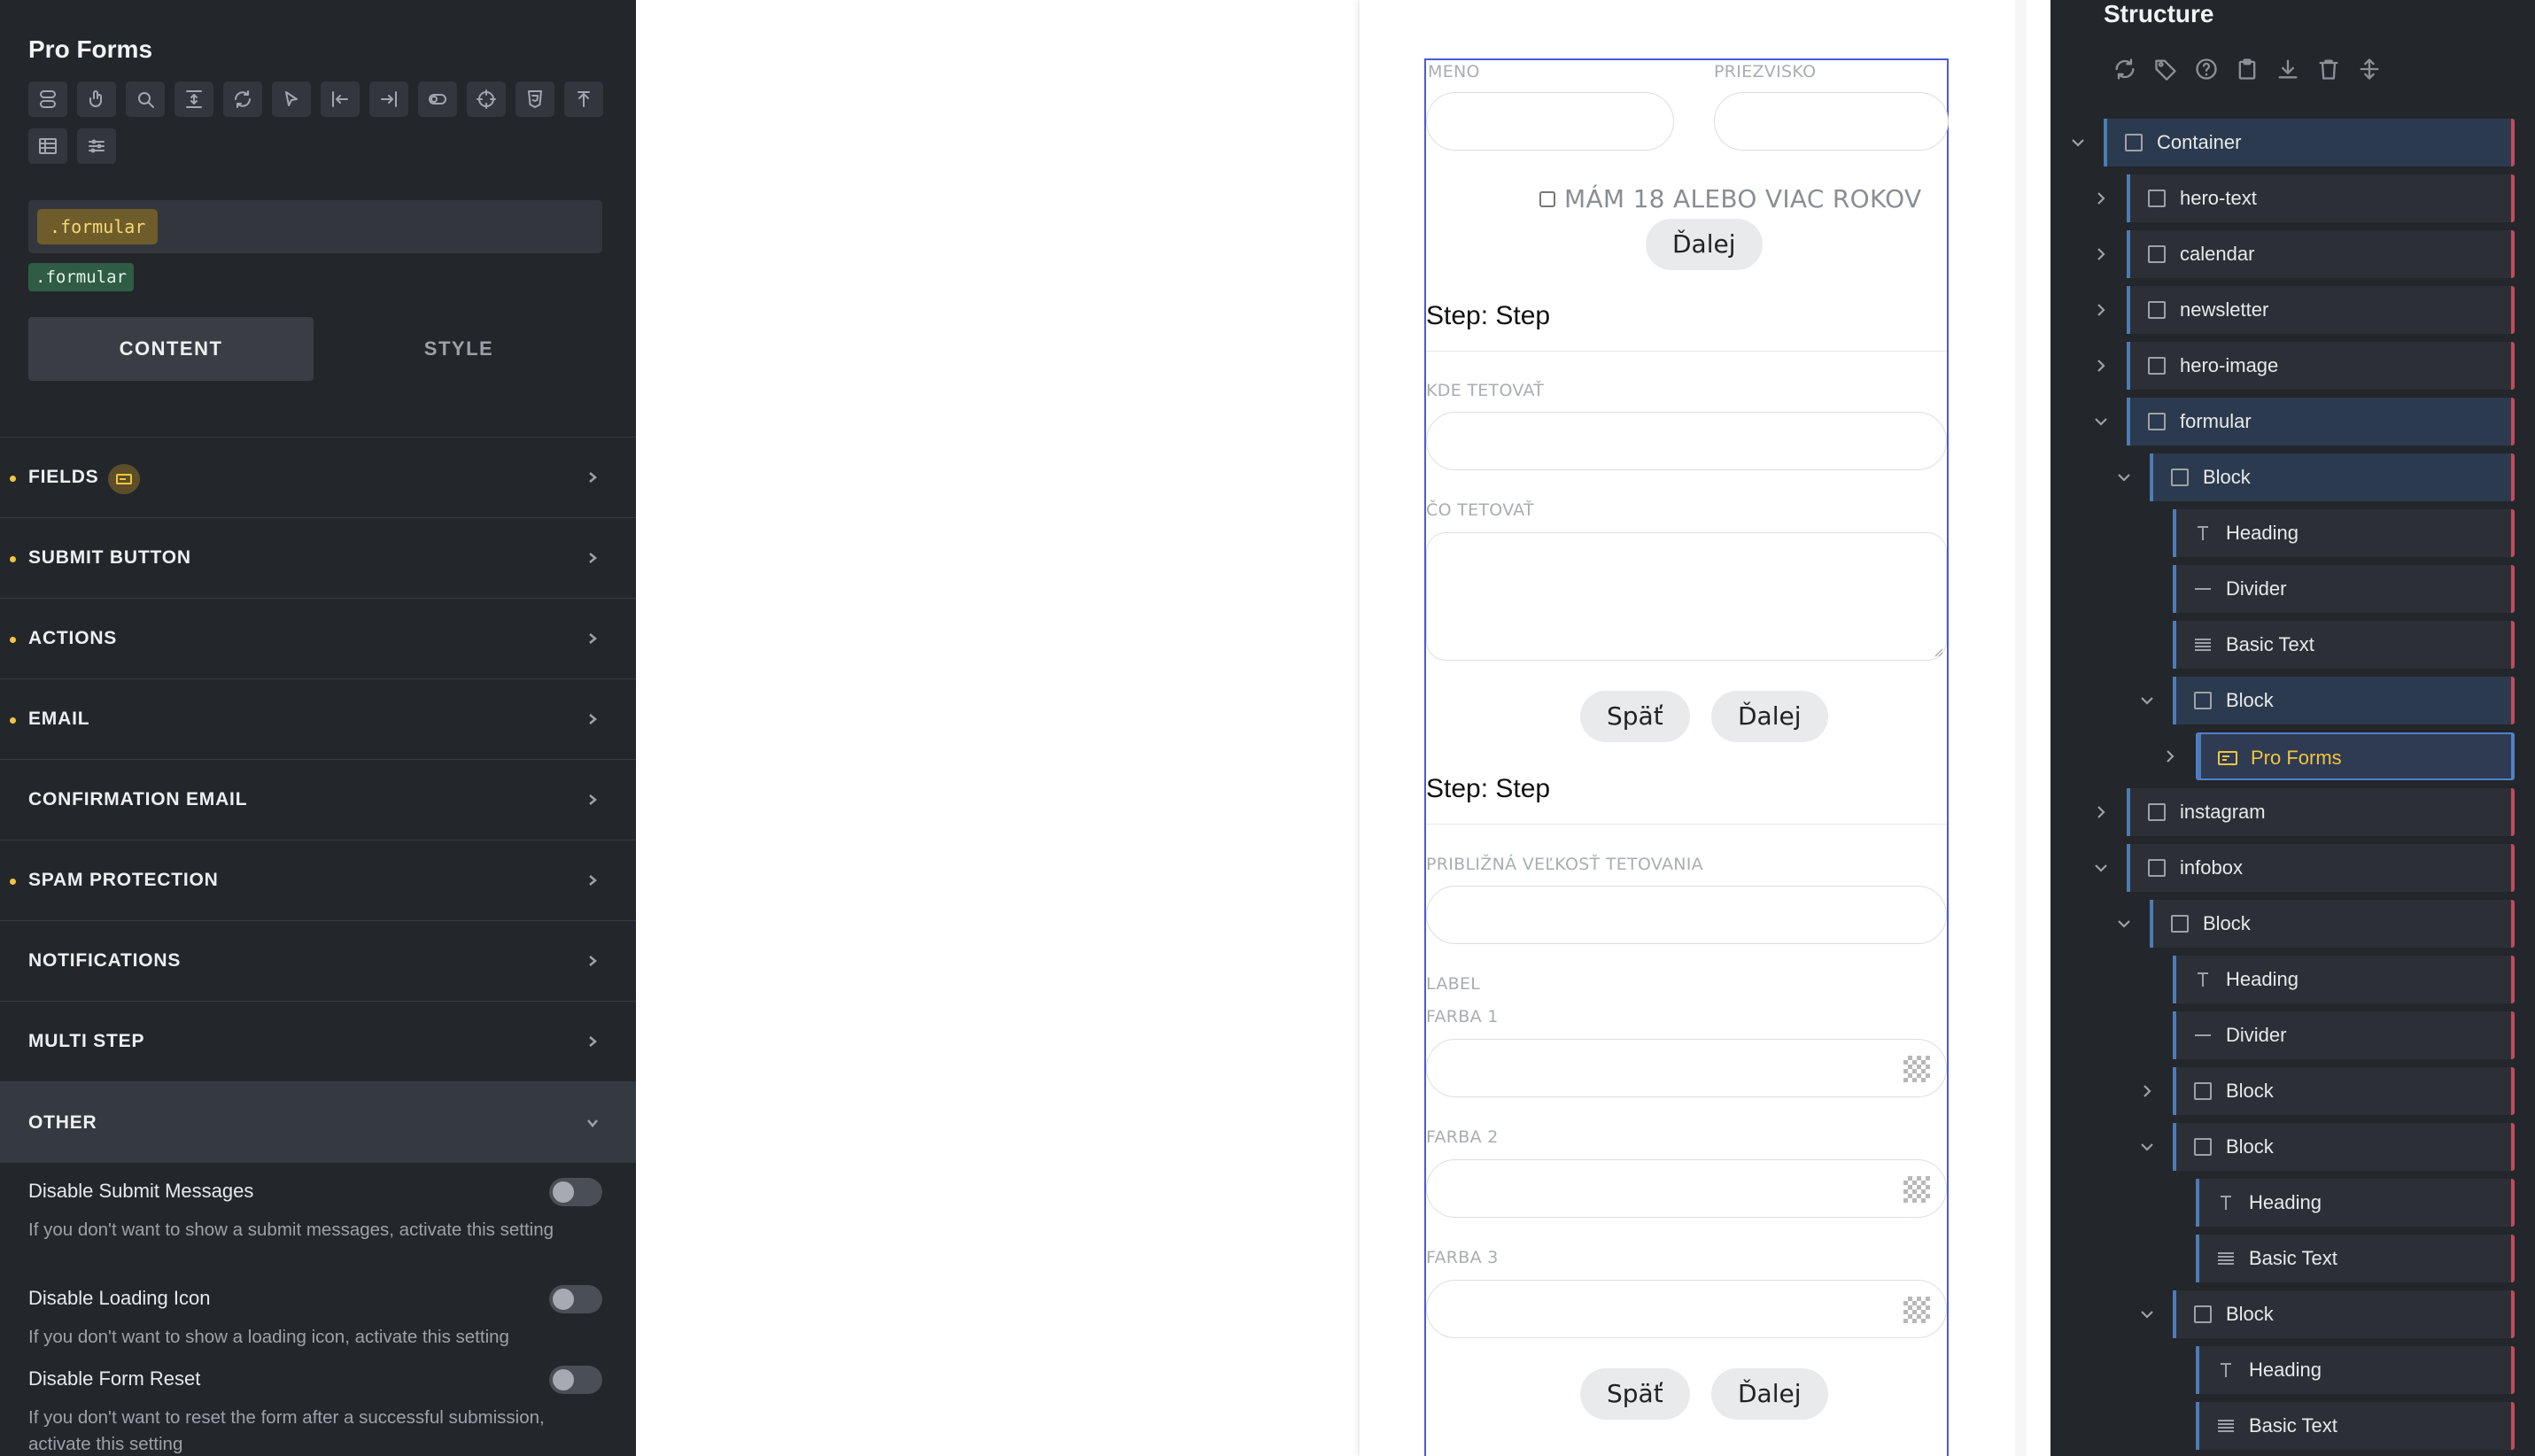 The image size is (2535, 1456). I want to click on align-right-button, so click(388, 99).